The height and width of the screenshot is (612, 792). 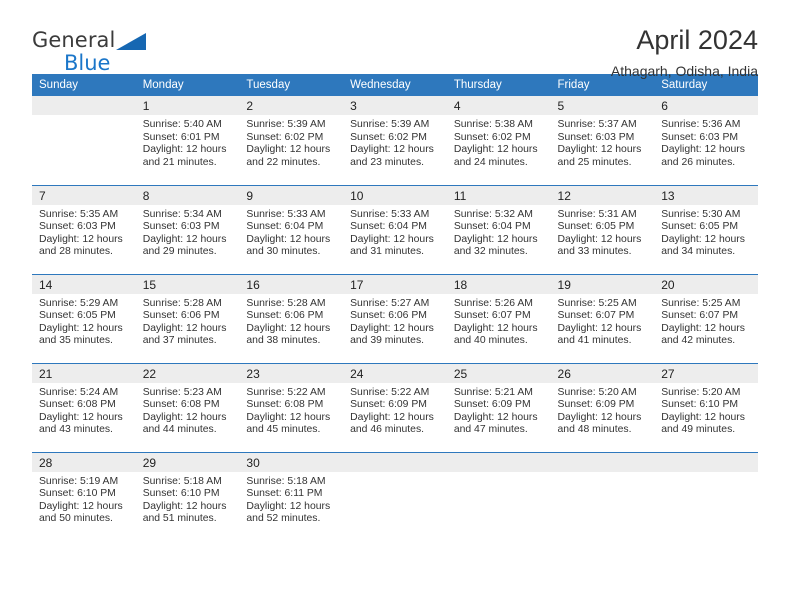 What do you see at coordinates (182, 124) in the screenshot?
I see `sunrise-time: Sunrise: 5:40 AM` at bounding box center [182, 124].